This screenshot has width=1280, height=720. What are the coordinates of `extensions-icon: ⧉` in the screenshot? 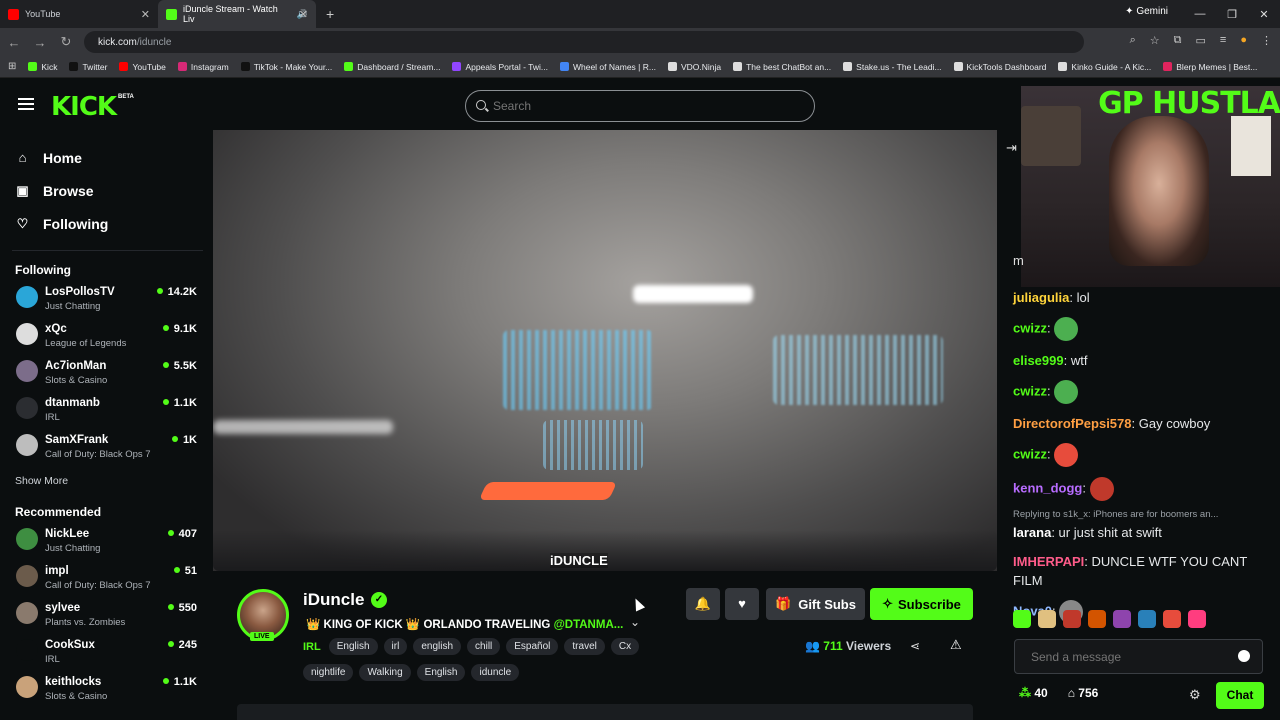 It's located at (1178, 40).